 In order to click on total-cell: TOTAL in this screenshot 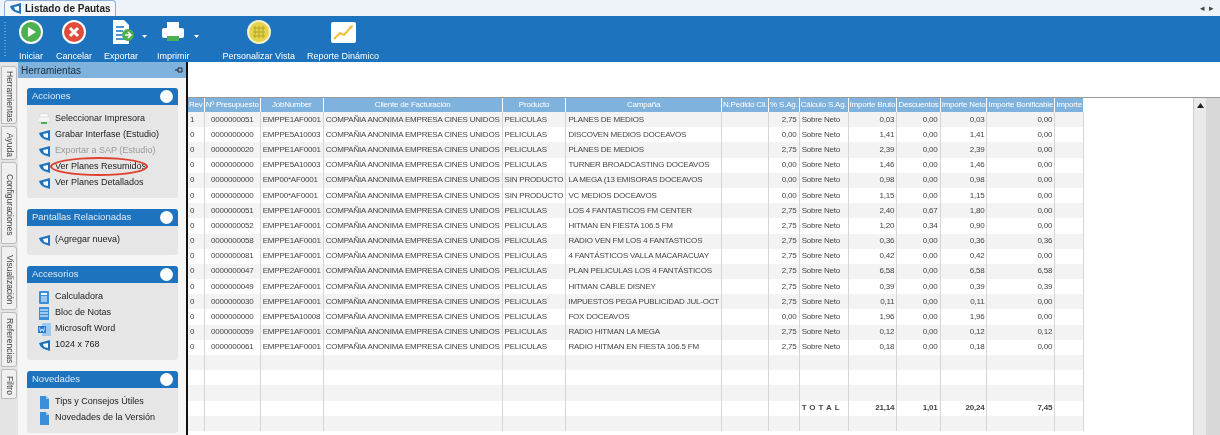, I will do `click(823, 408)`.